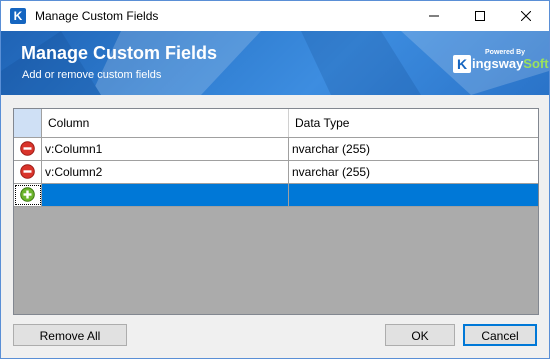 This screenshot has height=359, width=550. I want to click on add-icon, so click(27, 194).